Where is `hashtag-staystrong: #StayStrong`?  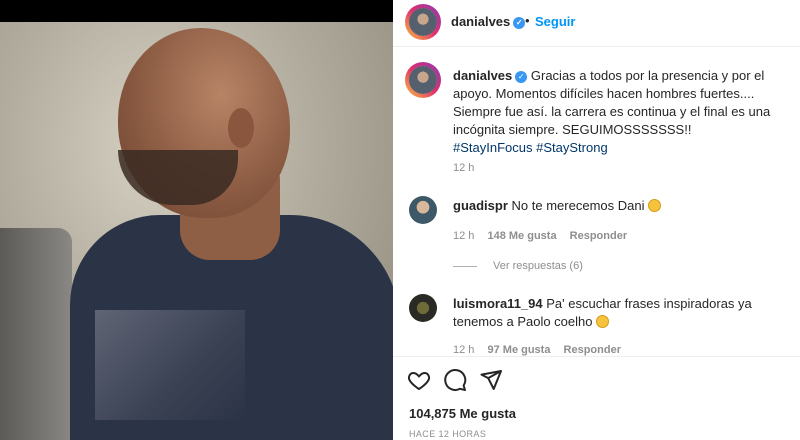 hashtag-staystrong: #StayStrong is located at coordinates (572, 147).